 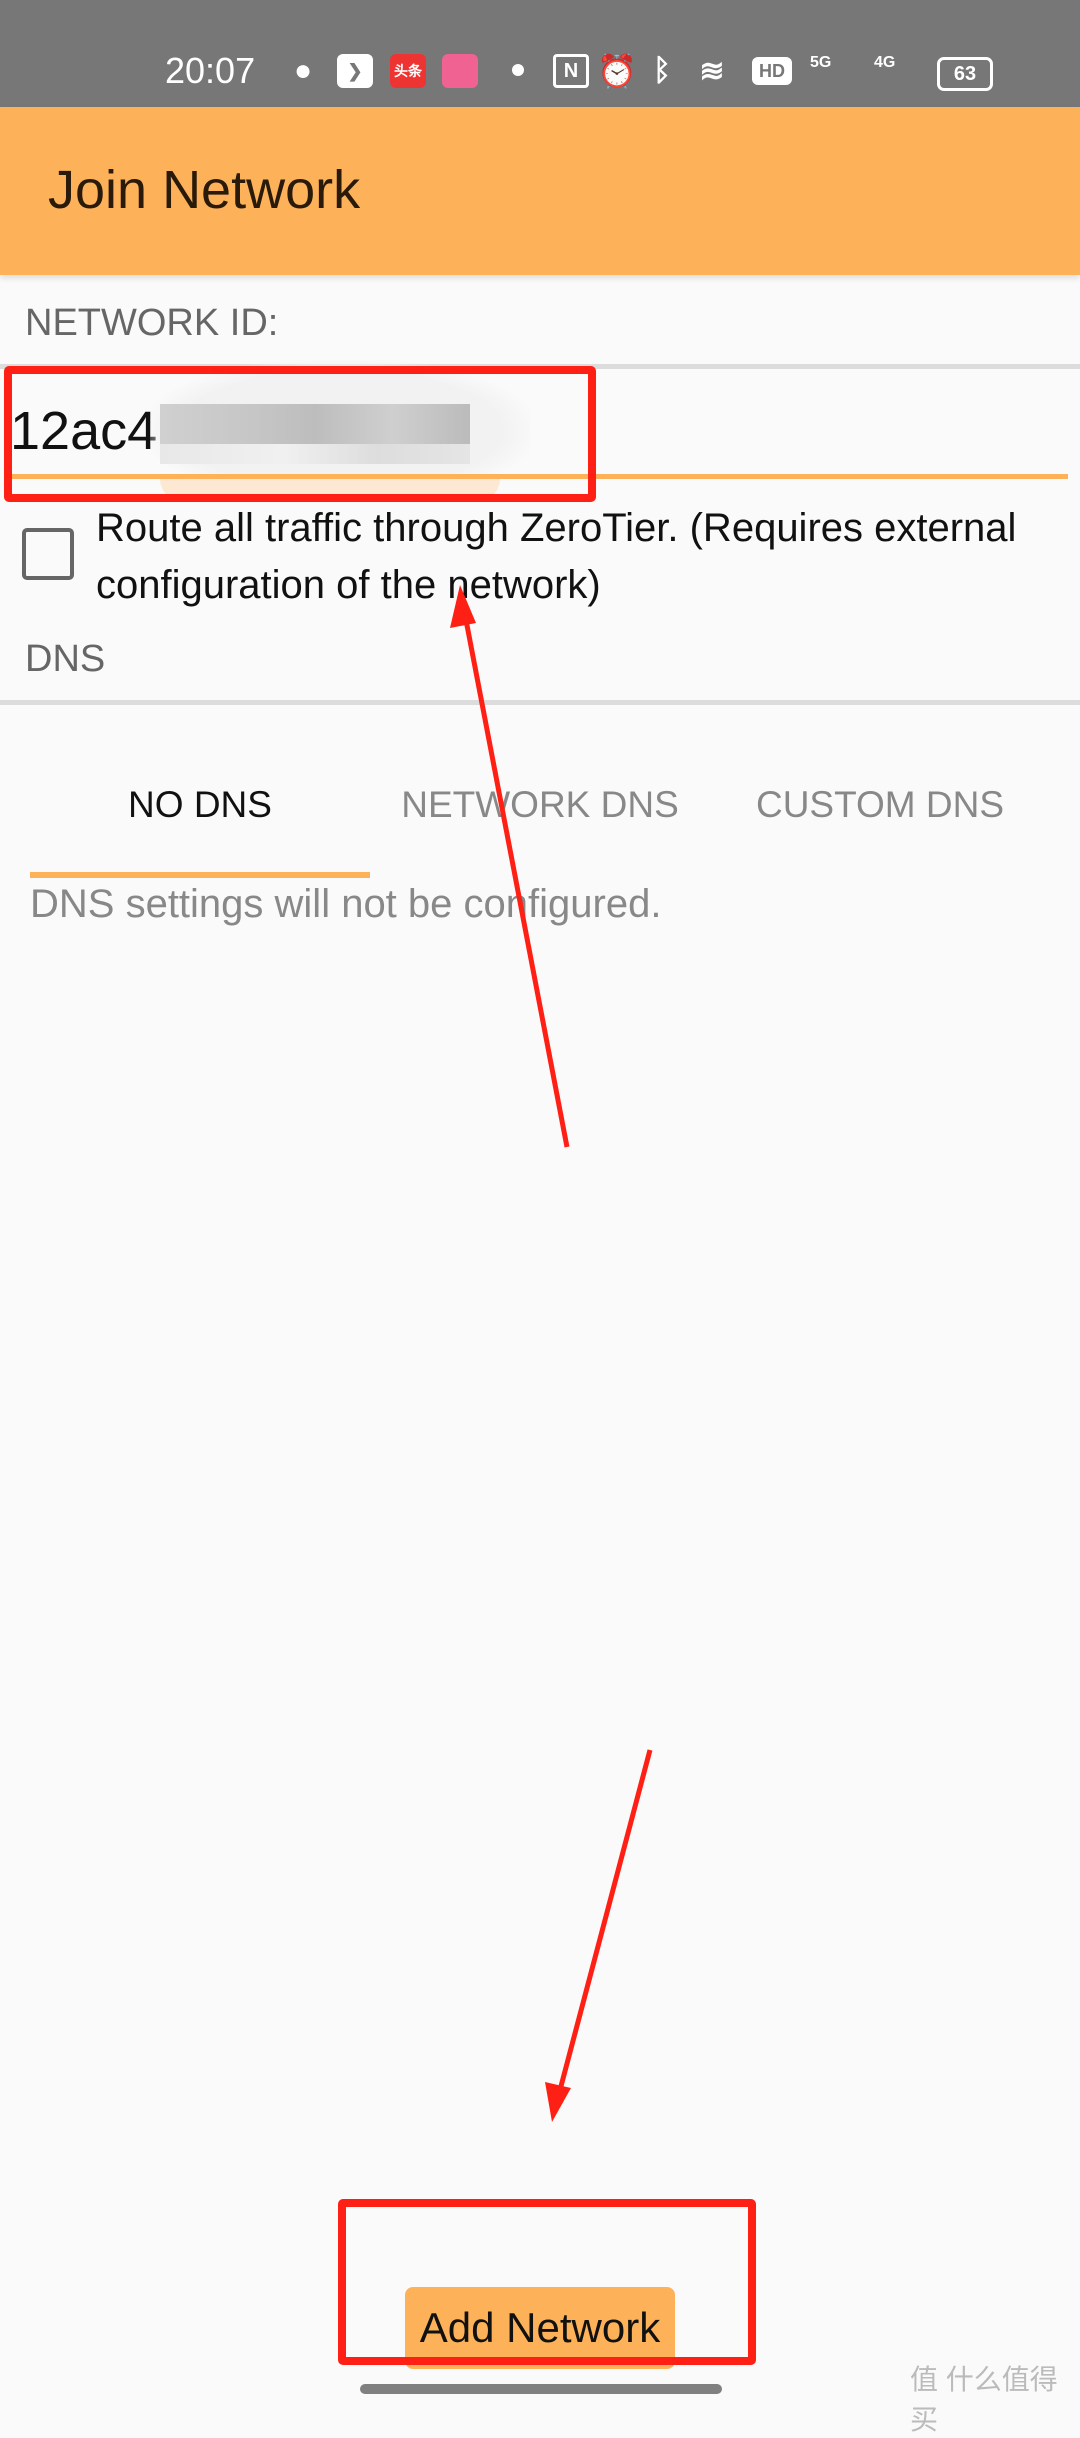 What do you see at coordinates (599, 1935) in the screenshot?
I see `annotation-arrow-down` at bounding box center [599, 1935].